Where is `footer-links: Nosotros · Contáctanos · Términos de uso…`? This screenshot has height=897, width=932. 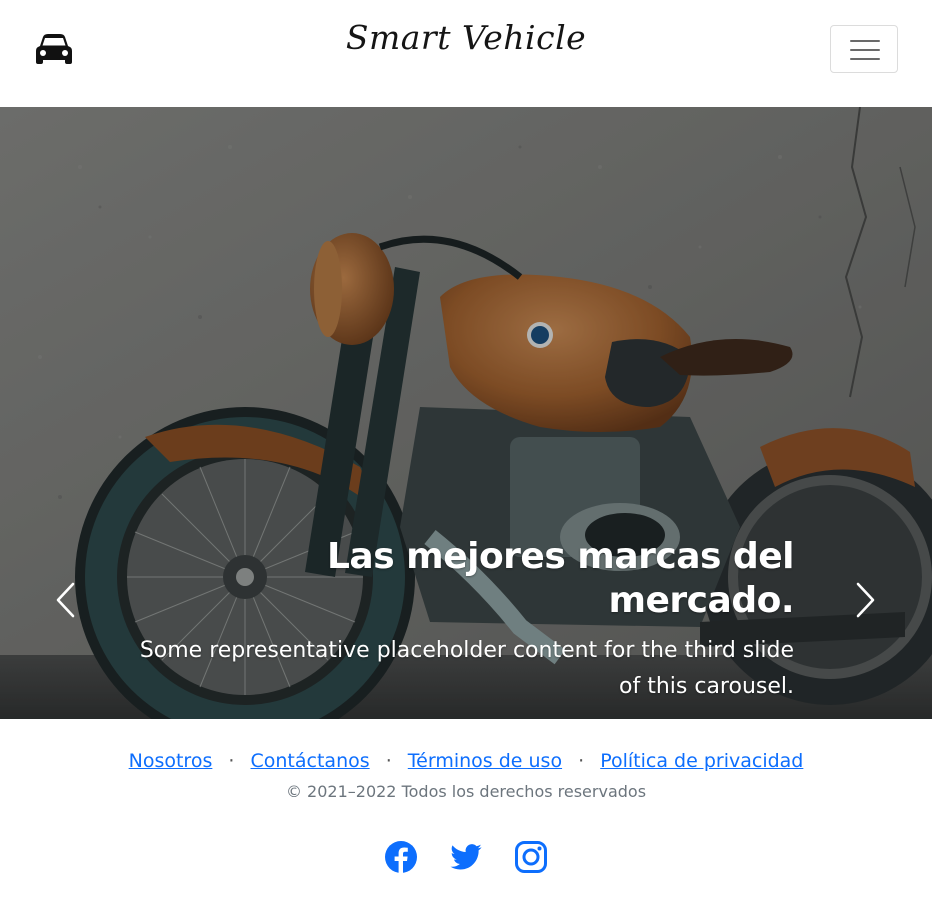 footer-links: Nosotros · Contáctanos · Términos de uso… is located at coordinates (466, 761).